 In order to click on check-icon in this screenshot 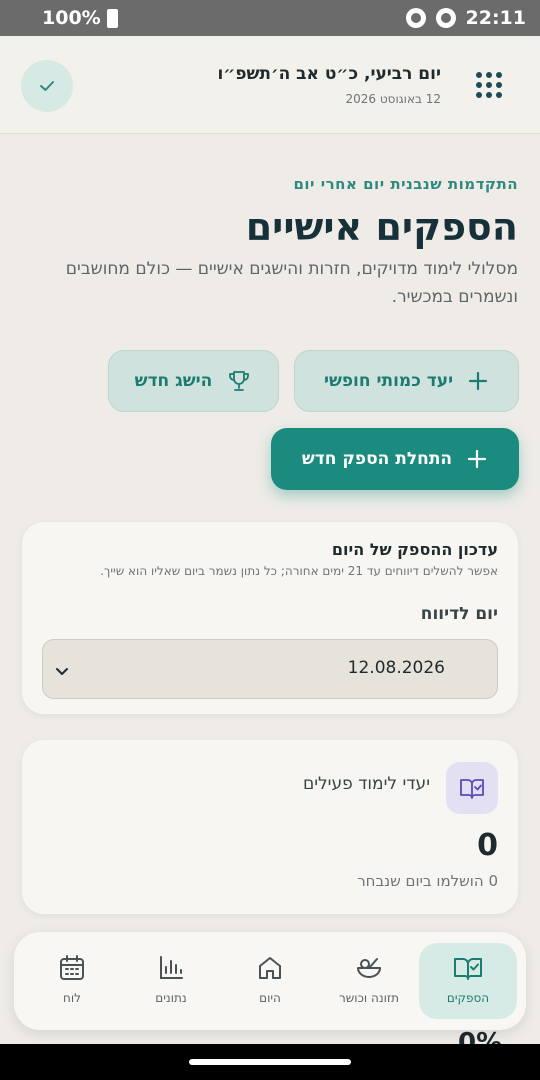, I will do `click(47, 86)`.